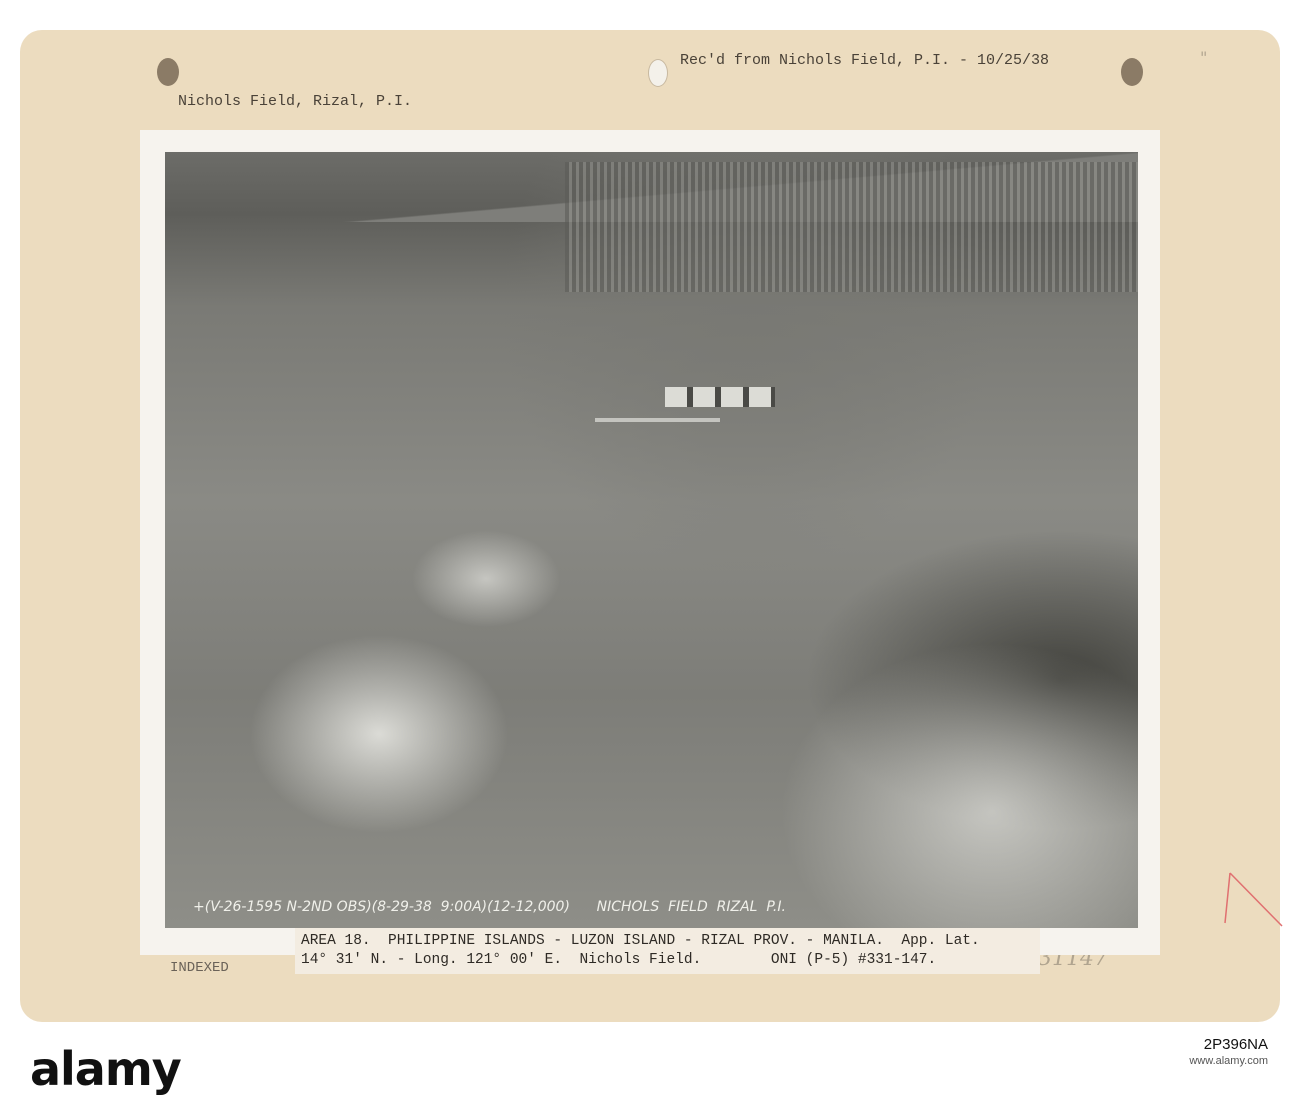 The image size is (1300, 1112). I want to click on punch-hole-left, so click(168, 72).